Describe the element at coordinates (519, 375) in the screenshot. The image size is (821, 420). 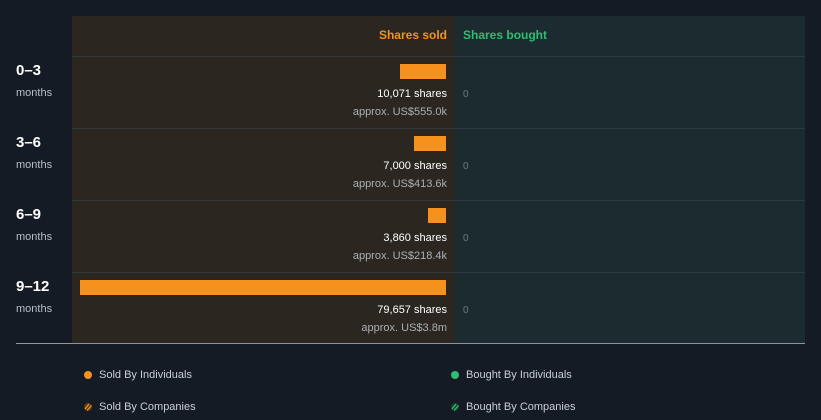
I see `legend-label: Bought By Individuals` at that location.